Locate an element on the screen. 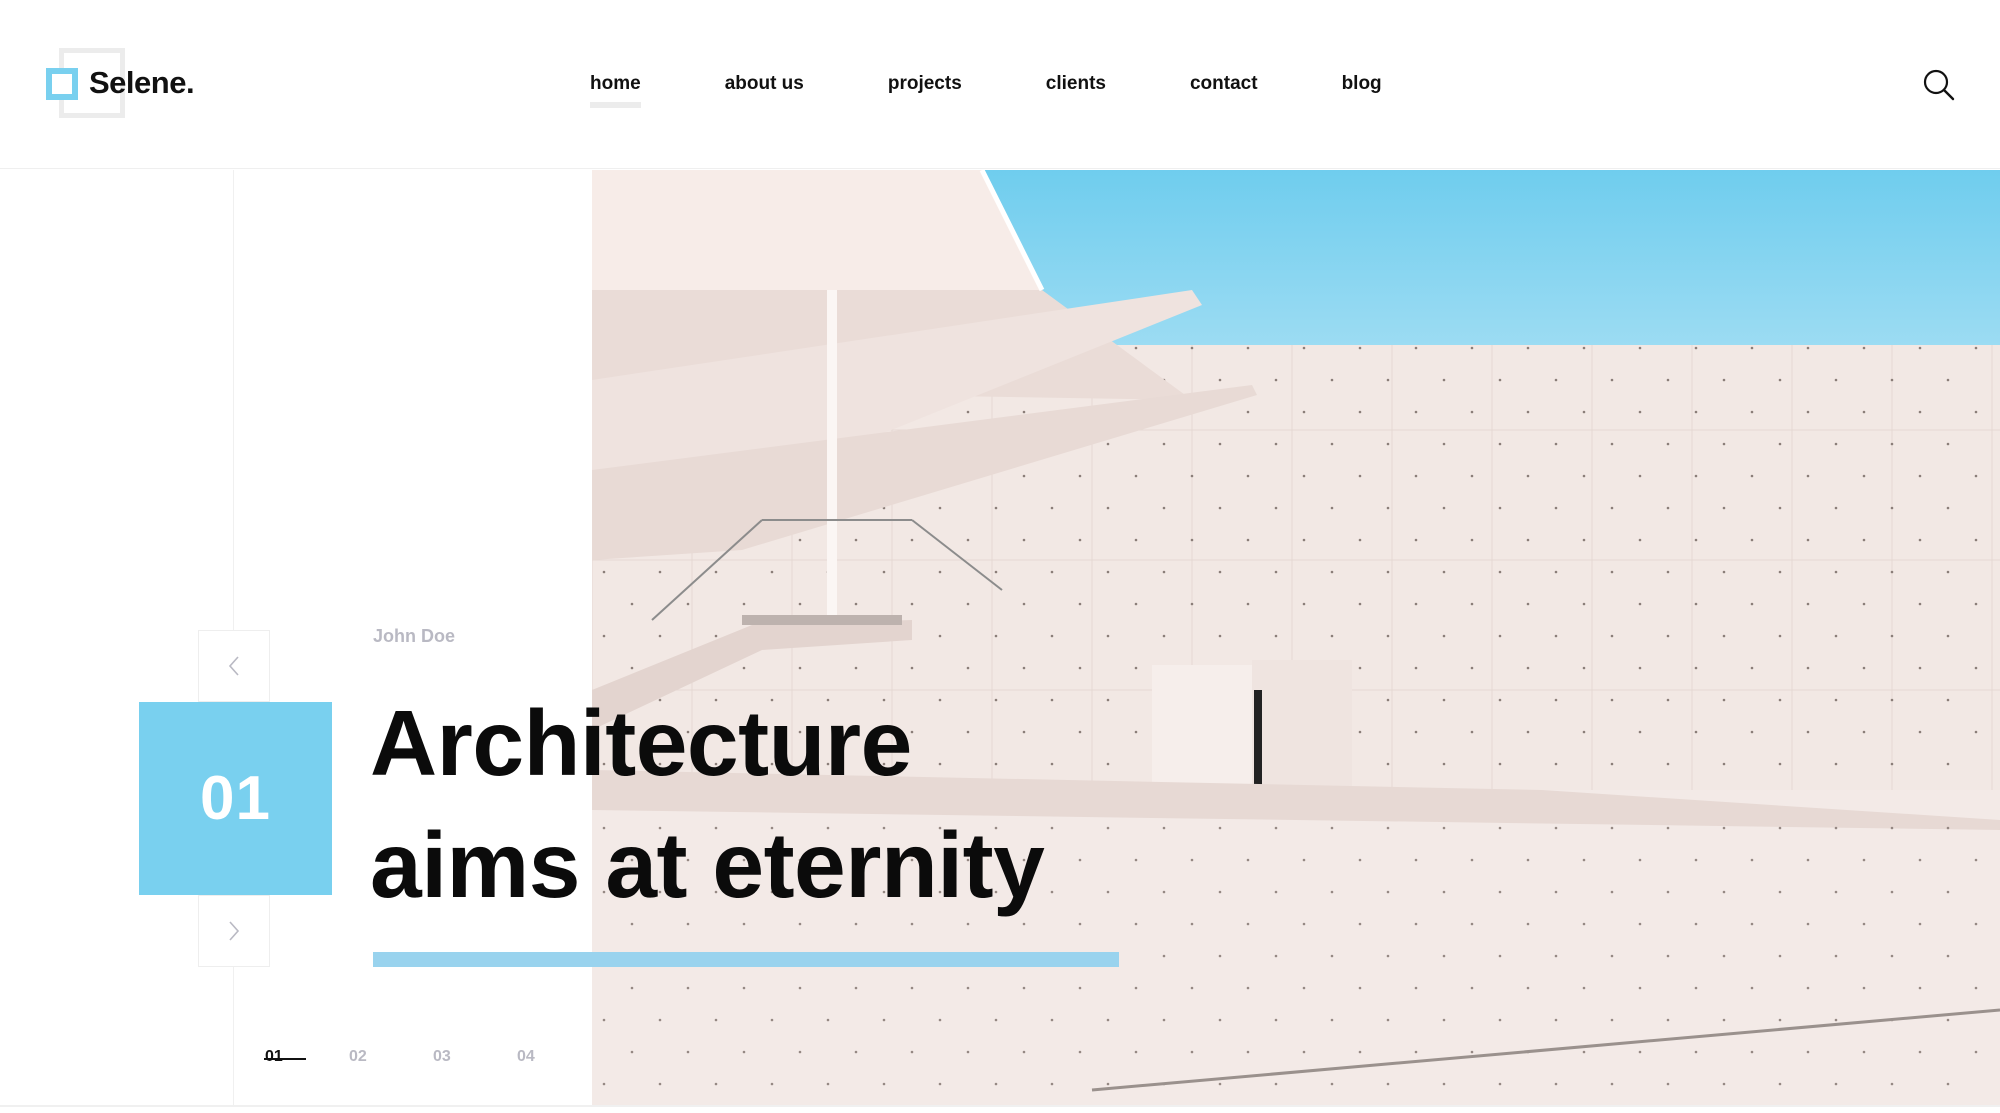  brand-logo: Selene. is located at coordinates (131, 84).